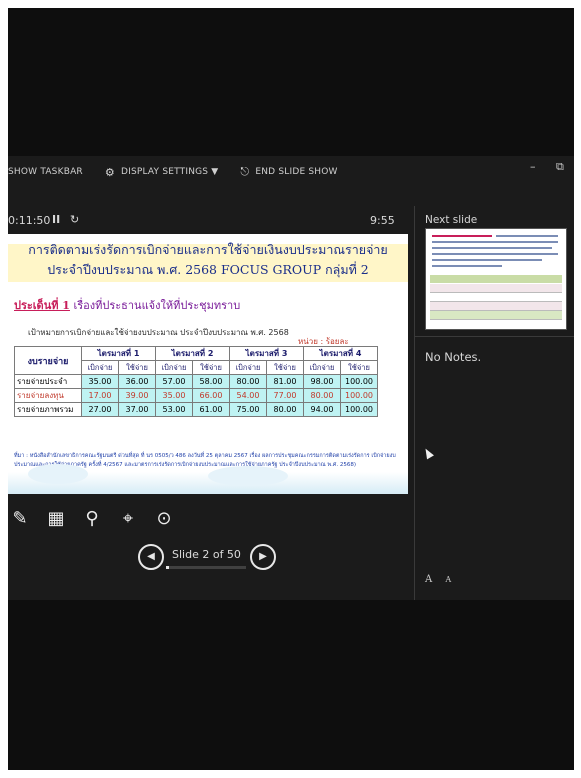 The height and width of the screenshot is (778, 581). I want to click on decrease-font-button: A, so click(448, 579).